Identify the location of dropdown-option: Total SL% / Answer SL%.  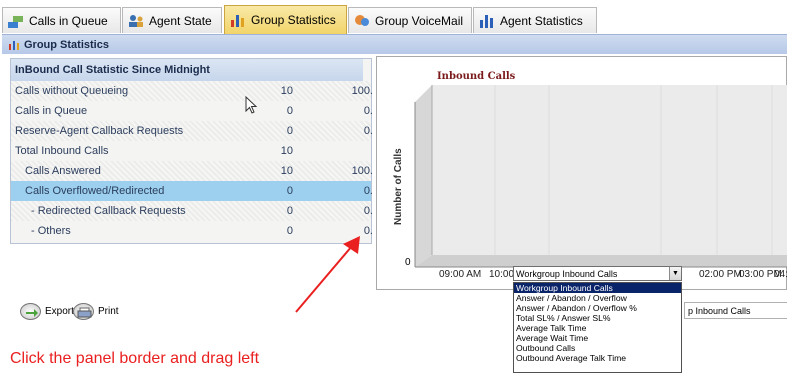
(597, 318).